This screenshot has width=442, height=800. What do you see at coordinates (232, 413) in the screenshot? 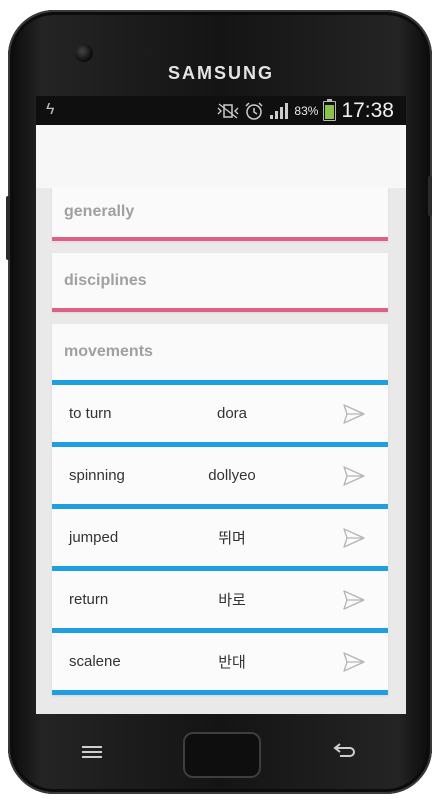
I see `phrase-korean: dora` at bounding box center [232, 413].